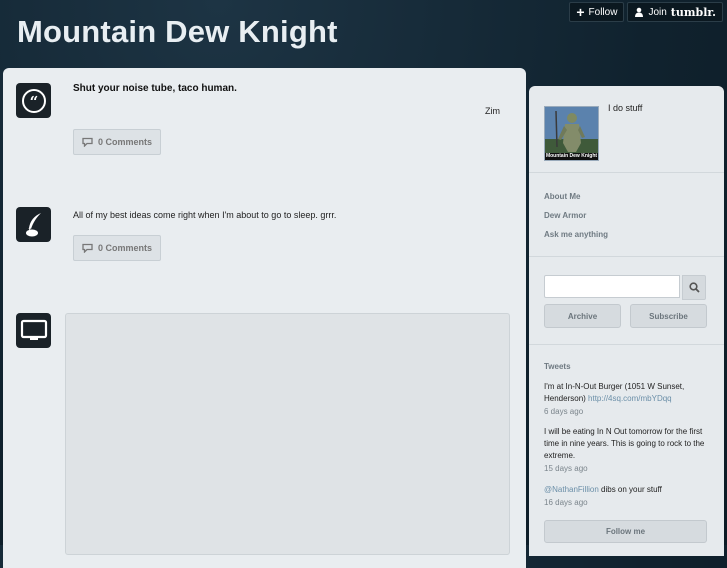  I want to click on nav-ask-me-anything: Ask me anything, so click(576, 234).